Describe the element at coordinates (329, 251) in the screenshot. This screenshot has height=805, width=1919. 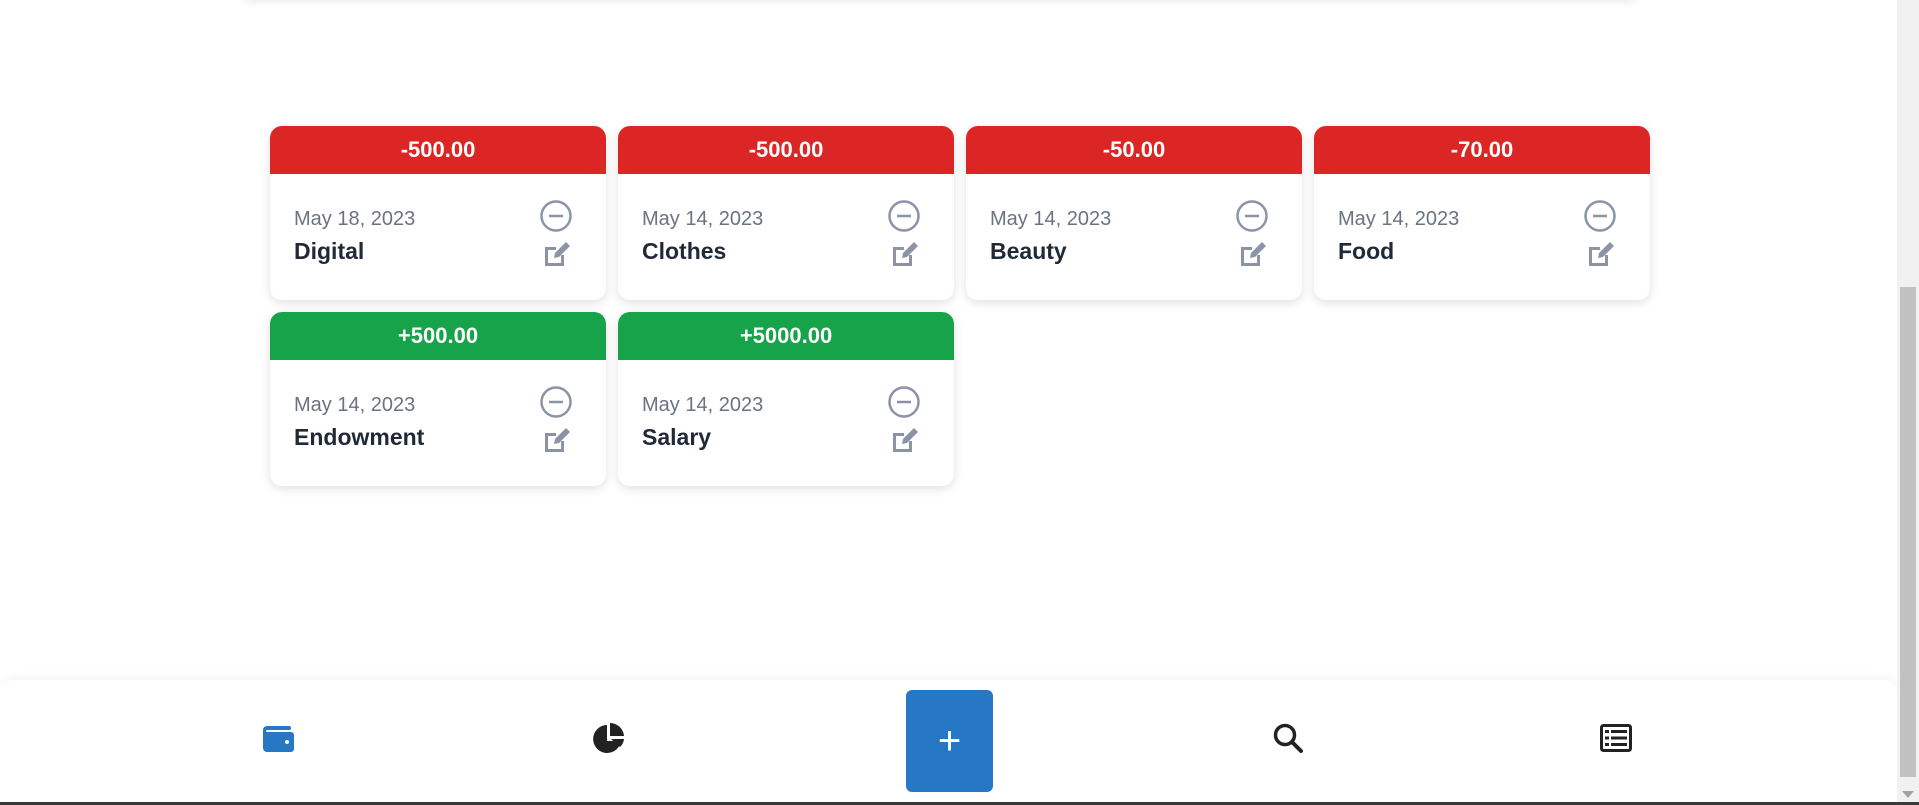
I see `transaction-category: Digital` at that location.